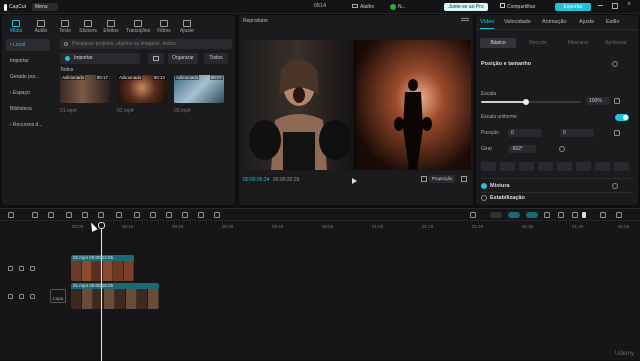 The width and height of the screenshot is (640, 361). What do you see at coordinates (547, 215) in the screenshot?
I see `magnet-icon` at bounding box center [547, 215].